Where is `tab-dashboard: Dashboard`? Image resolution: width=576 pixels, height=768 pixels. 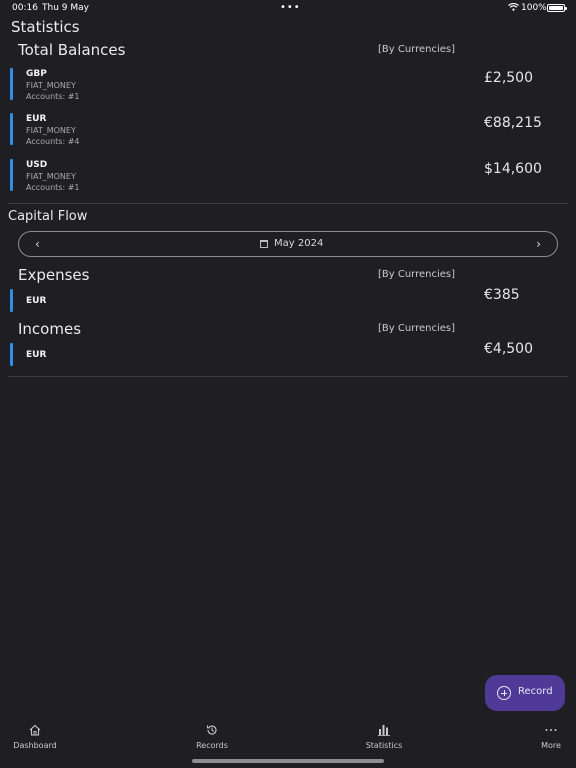
tab-dashboard: Dashboard is located at coordinates (37, 738).